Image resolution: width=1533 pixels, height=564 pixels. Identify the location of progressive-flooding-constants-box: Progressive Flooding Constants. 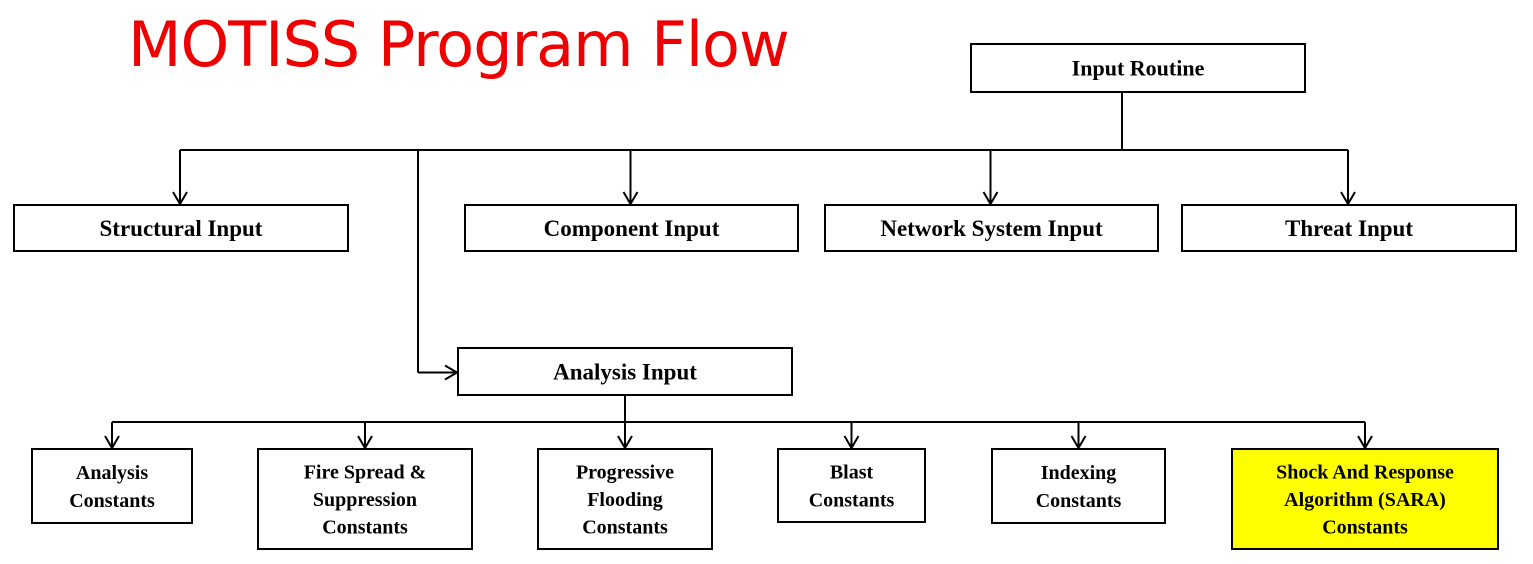
(625, 499).